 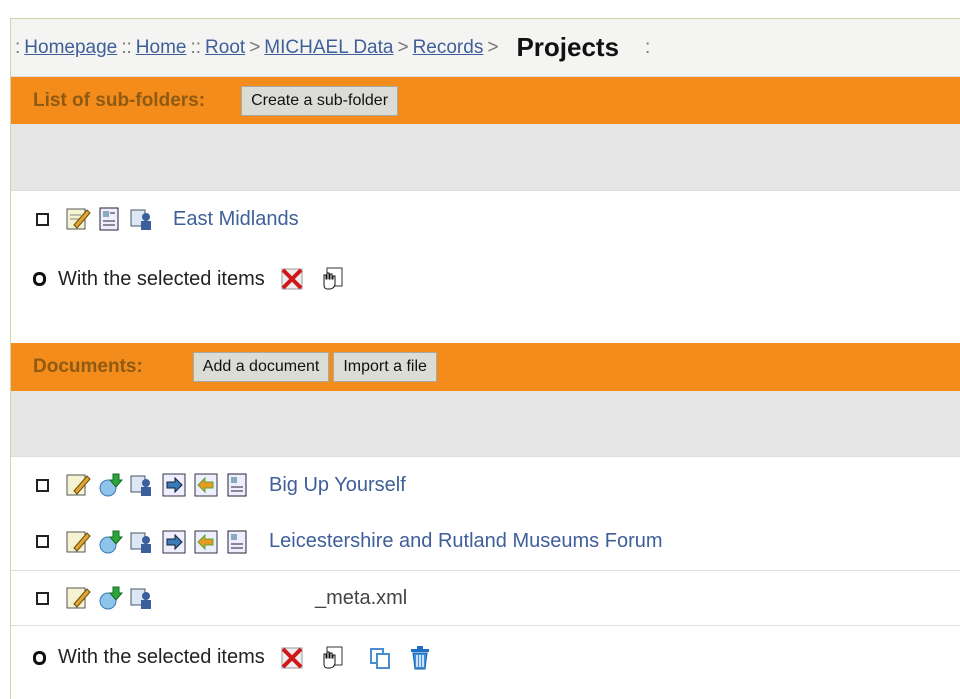 I want to click on copy-icon, so click(x=380, y=658).